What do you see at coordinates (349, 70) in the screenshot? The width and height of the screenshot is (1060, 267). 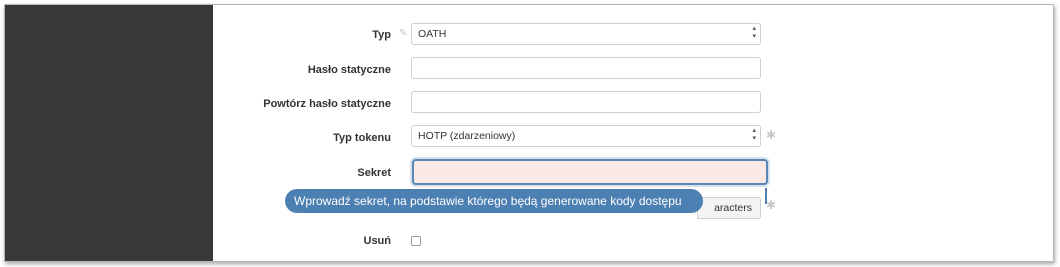 I see `static-password-label: Hasło statyczne` at bounding box center [349, 70].